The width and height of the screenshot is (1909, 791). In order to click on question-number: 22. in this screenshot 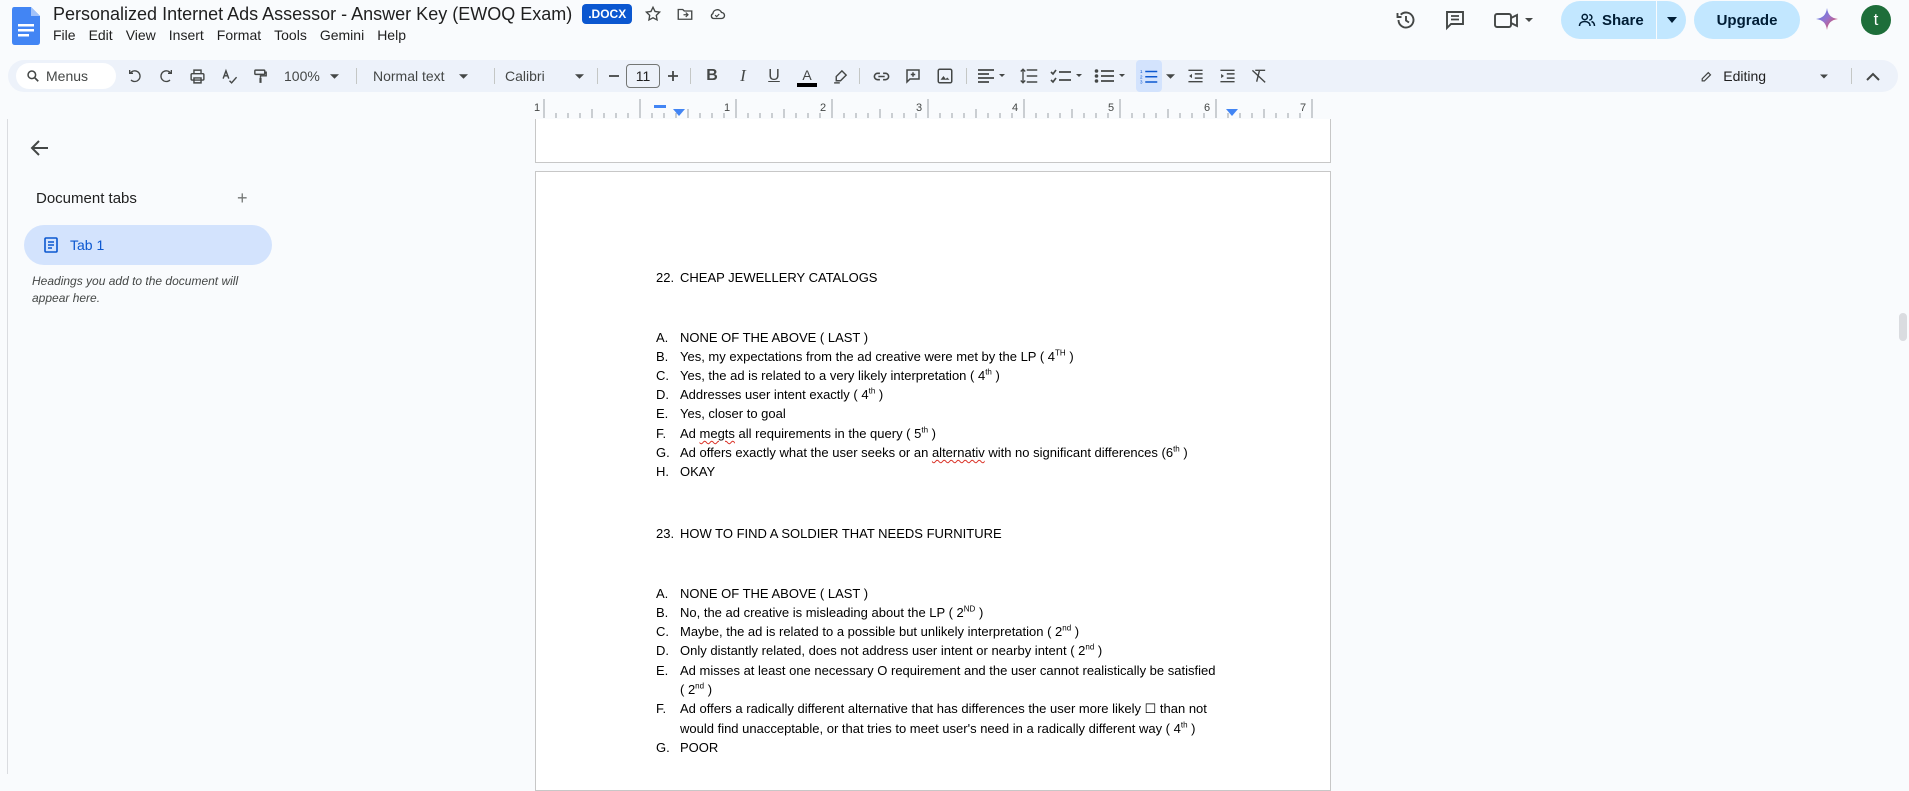, I will do `click(665, 277)`.